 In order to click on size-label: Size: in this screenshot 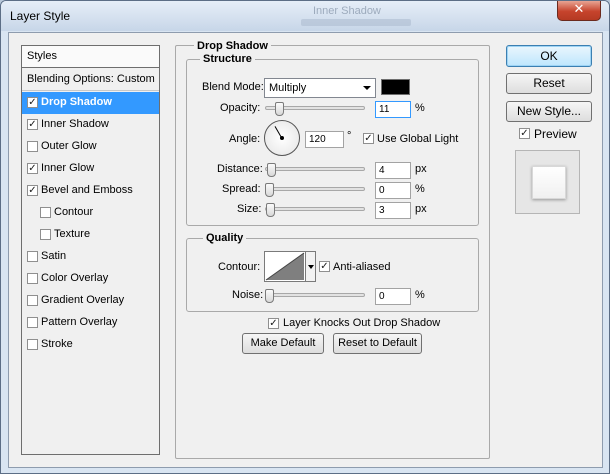, I will do `click(249, 209)`.